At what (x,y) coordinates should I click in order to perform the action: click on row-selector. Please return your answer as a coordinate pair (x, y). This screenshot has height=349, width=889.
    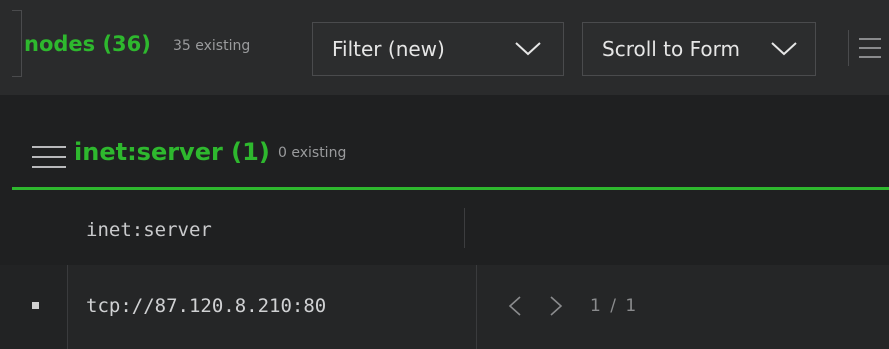
    Looking at the image, I should click on (34, 307).